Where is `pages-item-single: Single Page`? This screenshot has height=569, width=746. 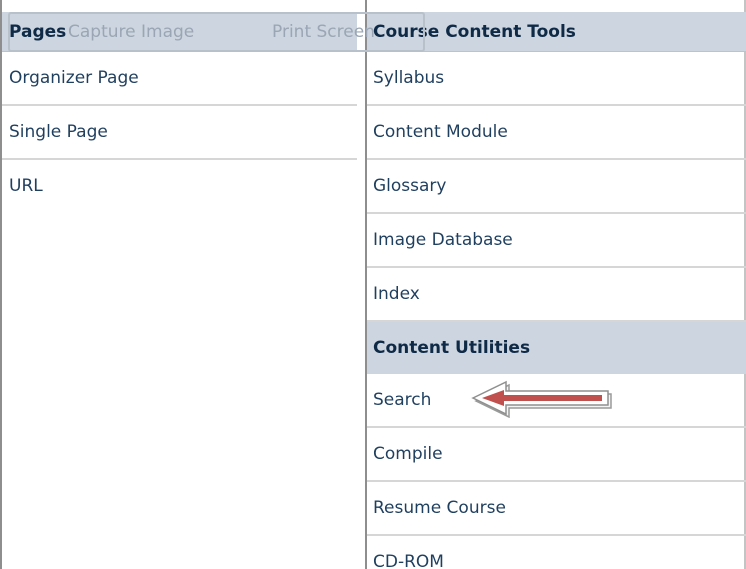
pages-item-single: Single Page is located at coordinates (179, 133).